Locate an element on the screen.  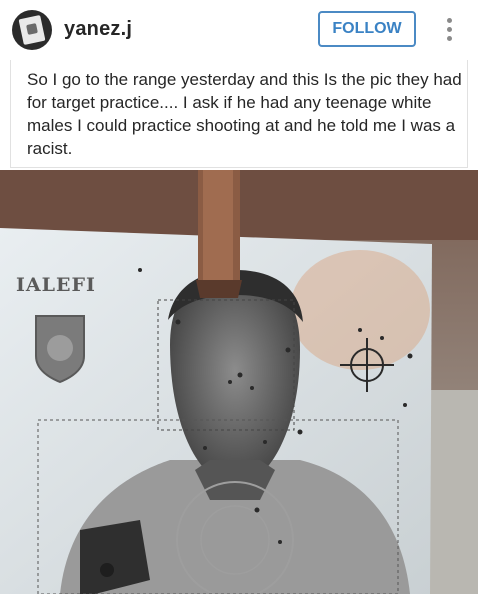
follow-button: FOLLOW is located at coordinates (367, 29).